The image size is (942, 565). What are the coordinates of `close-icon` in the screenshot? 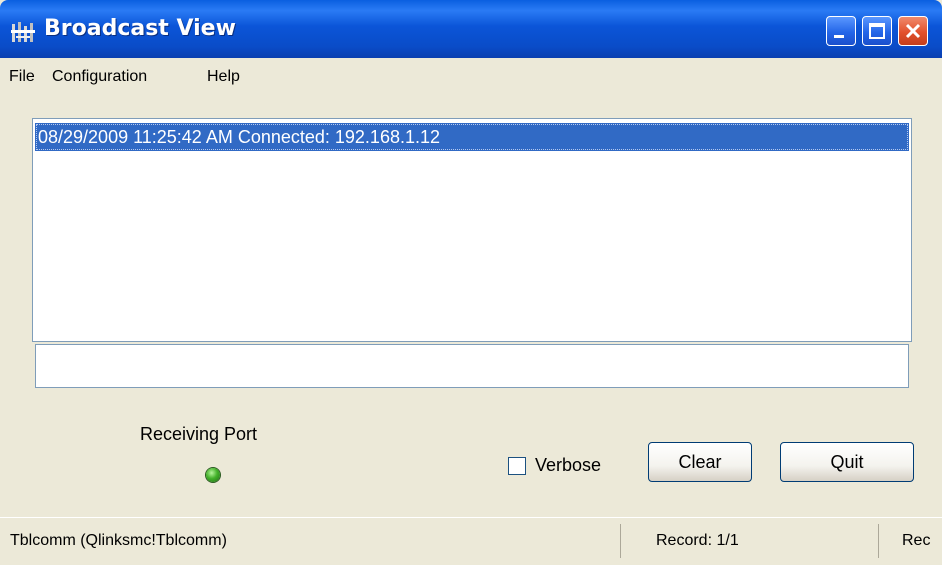 It's located at (913, 31).